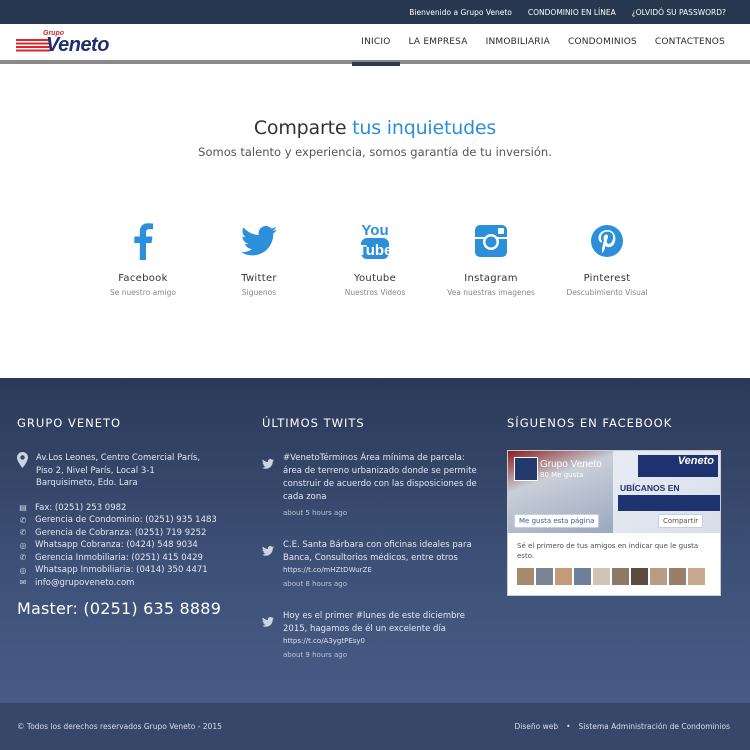  What do you see at coordinates (383, 641) in the screenshot?
I see `tweet-link: https://t.co/A3ygtPEsy0` at bounding box center [383, 641].